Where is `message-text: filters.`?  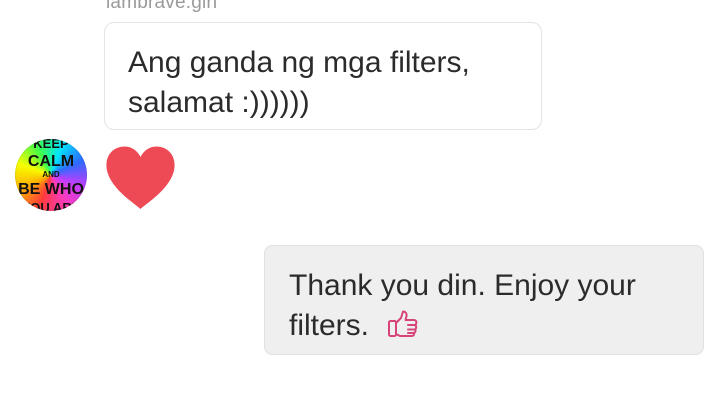 message-text: filters. is located at coordinates (329, 325).